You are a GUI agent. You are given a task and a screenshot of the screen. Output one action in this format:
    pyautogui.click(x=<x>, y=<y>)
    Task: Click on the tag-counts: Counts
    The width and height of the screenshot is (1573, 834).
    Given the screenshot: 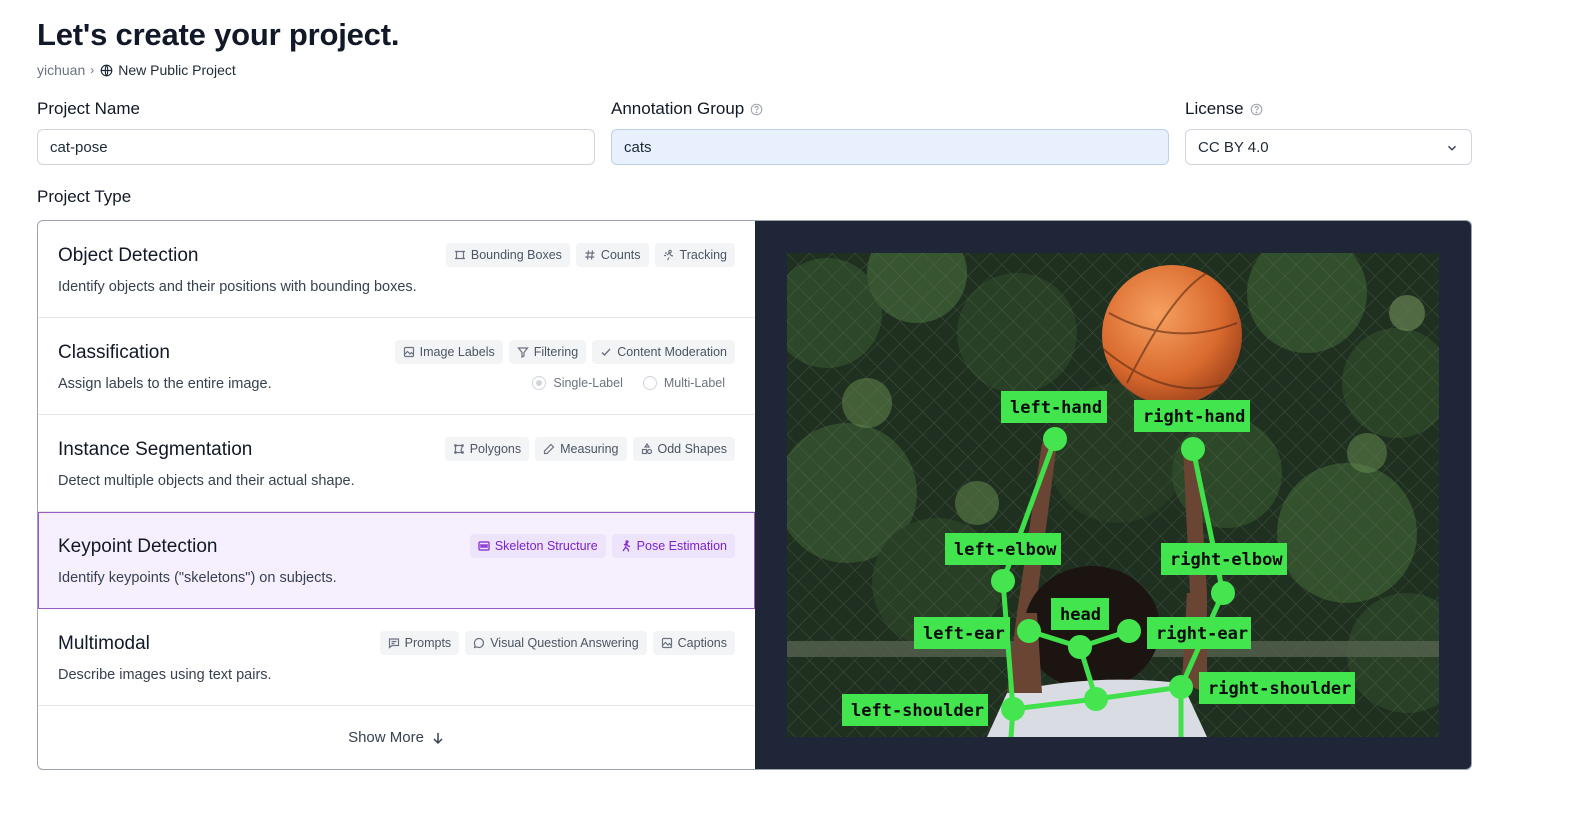 What is the action you would take?
    pyautogui.click(x=612, y=255)
    